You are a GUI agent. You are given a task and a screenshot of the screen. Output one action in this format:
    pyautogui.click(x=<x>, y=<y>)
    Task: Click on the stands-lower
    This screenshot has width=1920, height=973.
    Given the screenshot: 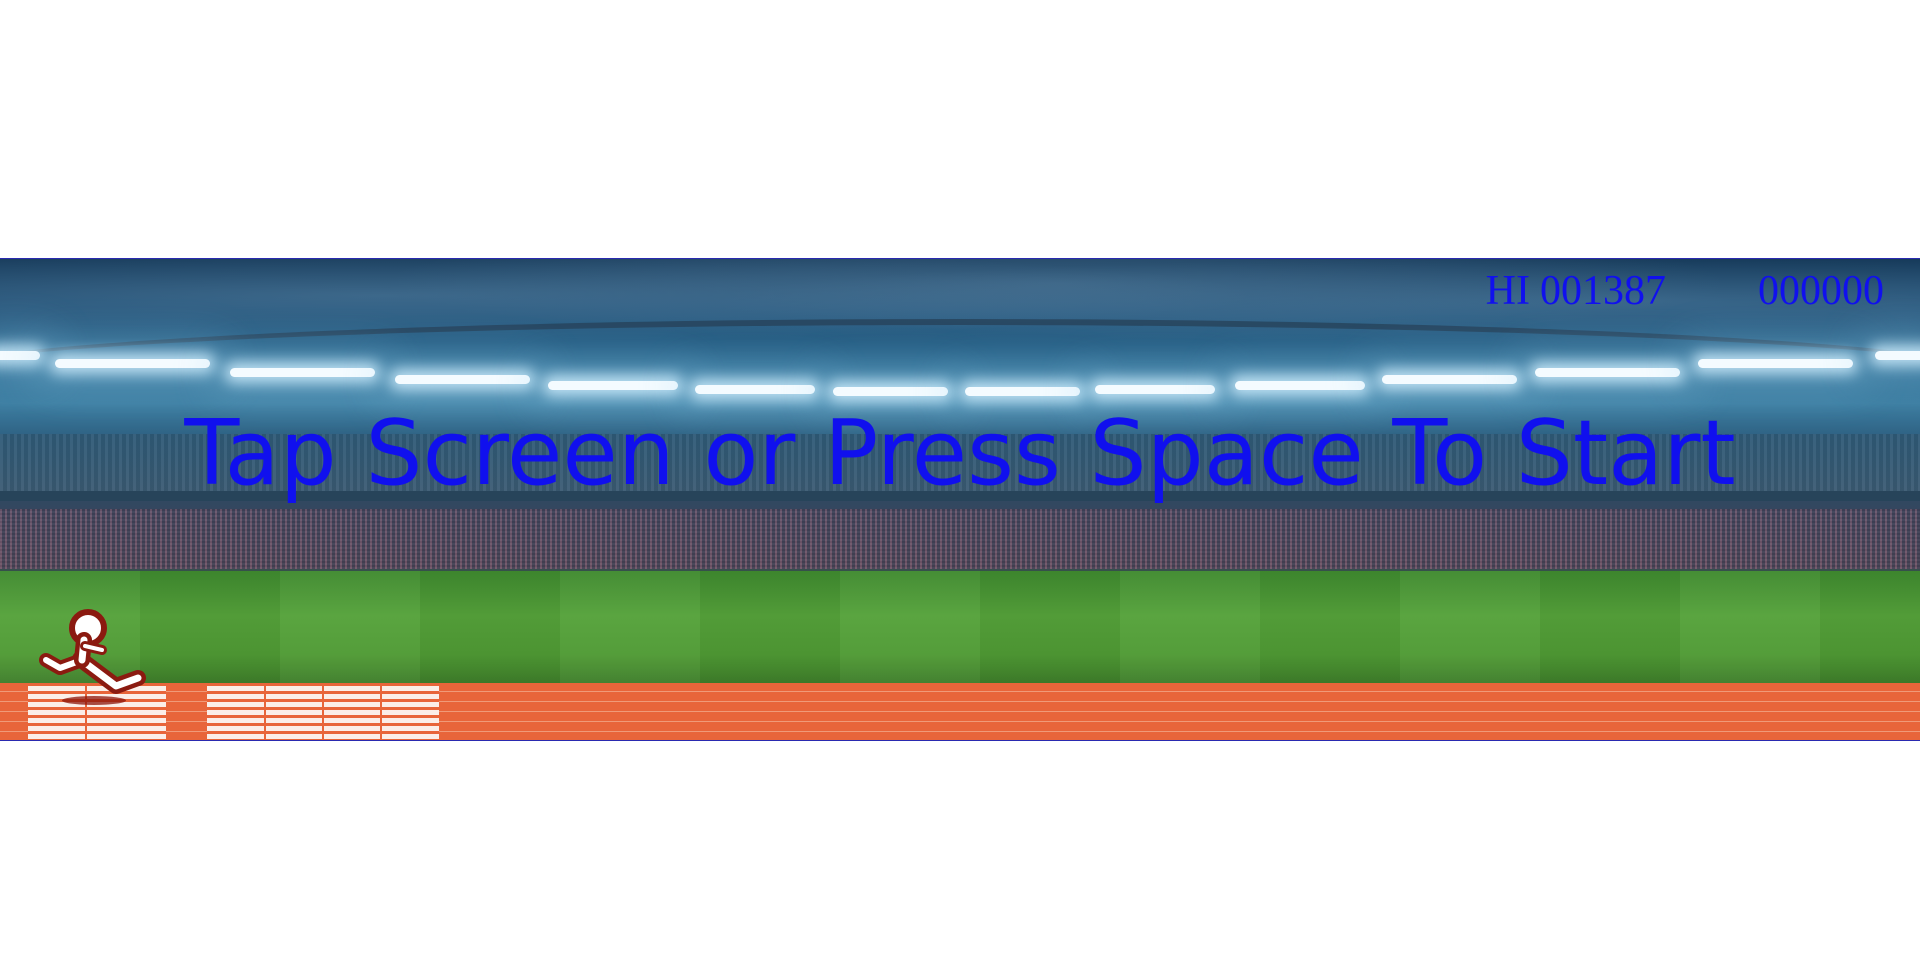 What is the action you would take?
    pyautogui.click(x=960, y=539)
    